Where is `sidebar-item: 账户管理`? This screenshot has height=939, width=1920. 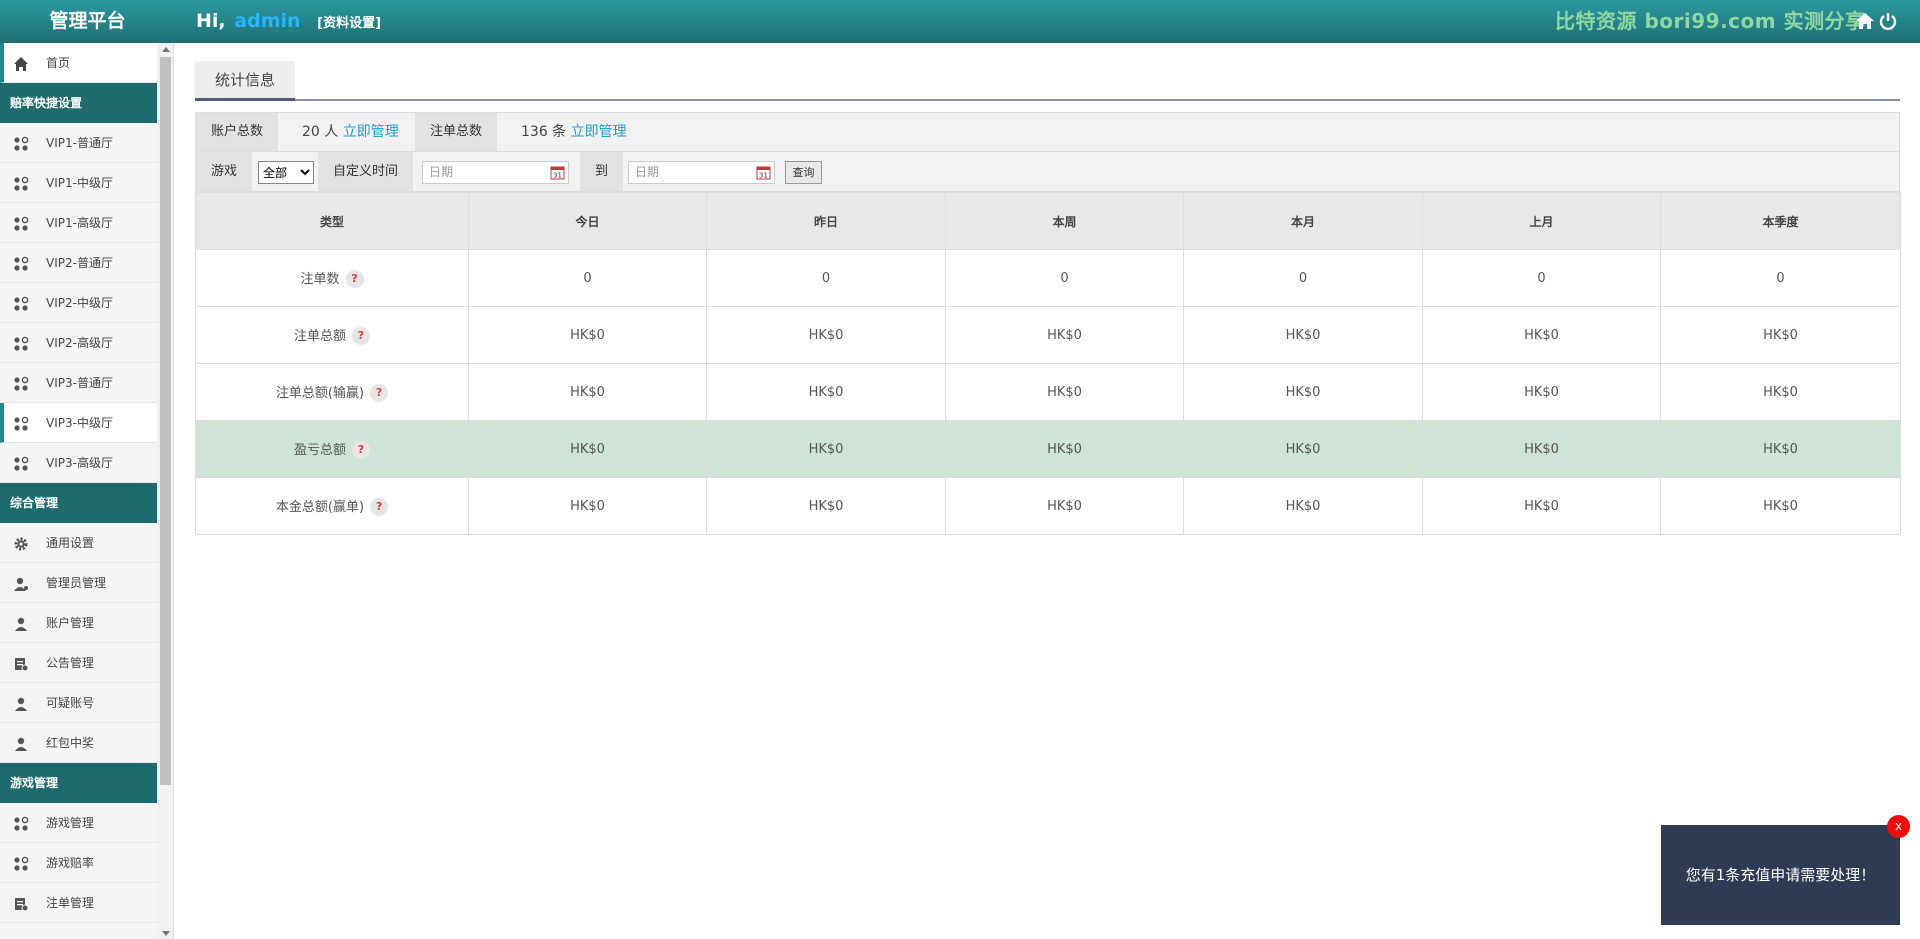
sidebar-item: 账户管理 is located at coordinates (78, 623).